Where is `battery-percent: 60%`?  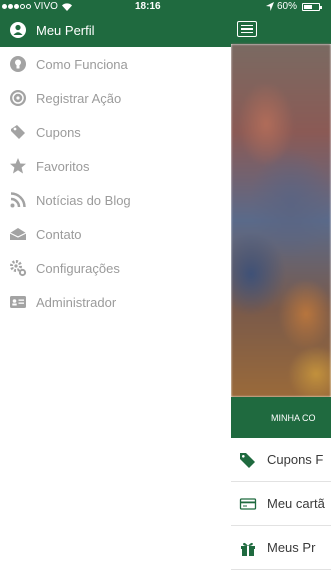
battery-percent: 60% is located at coordinates (287, 6).